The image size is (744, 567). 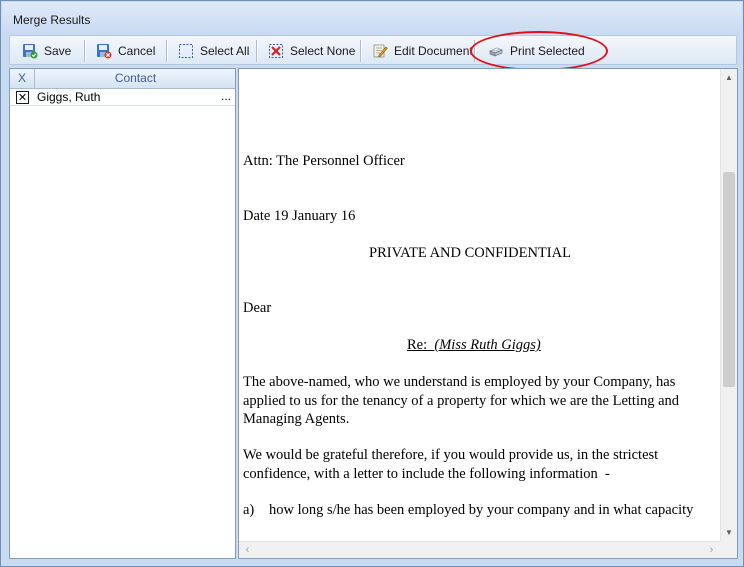 I want to click on select-all-icon, so click(x=186, y=51).